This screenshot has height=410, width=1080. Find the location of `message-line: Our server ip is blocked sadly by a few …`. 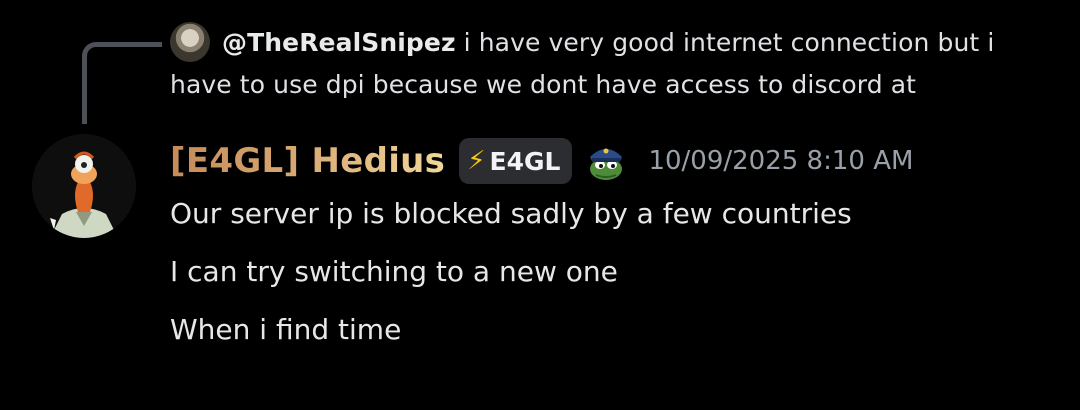

message-line: Our server ip is blocked sadly by a few … is located at coordinates (511, 213).